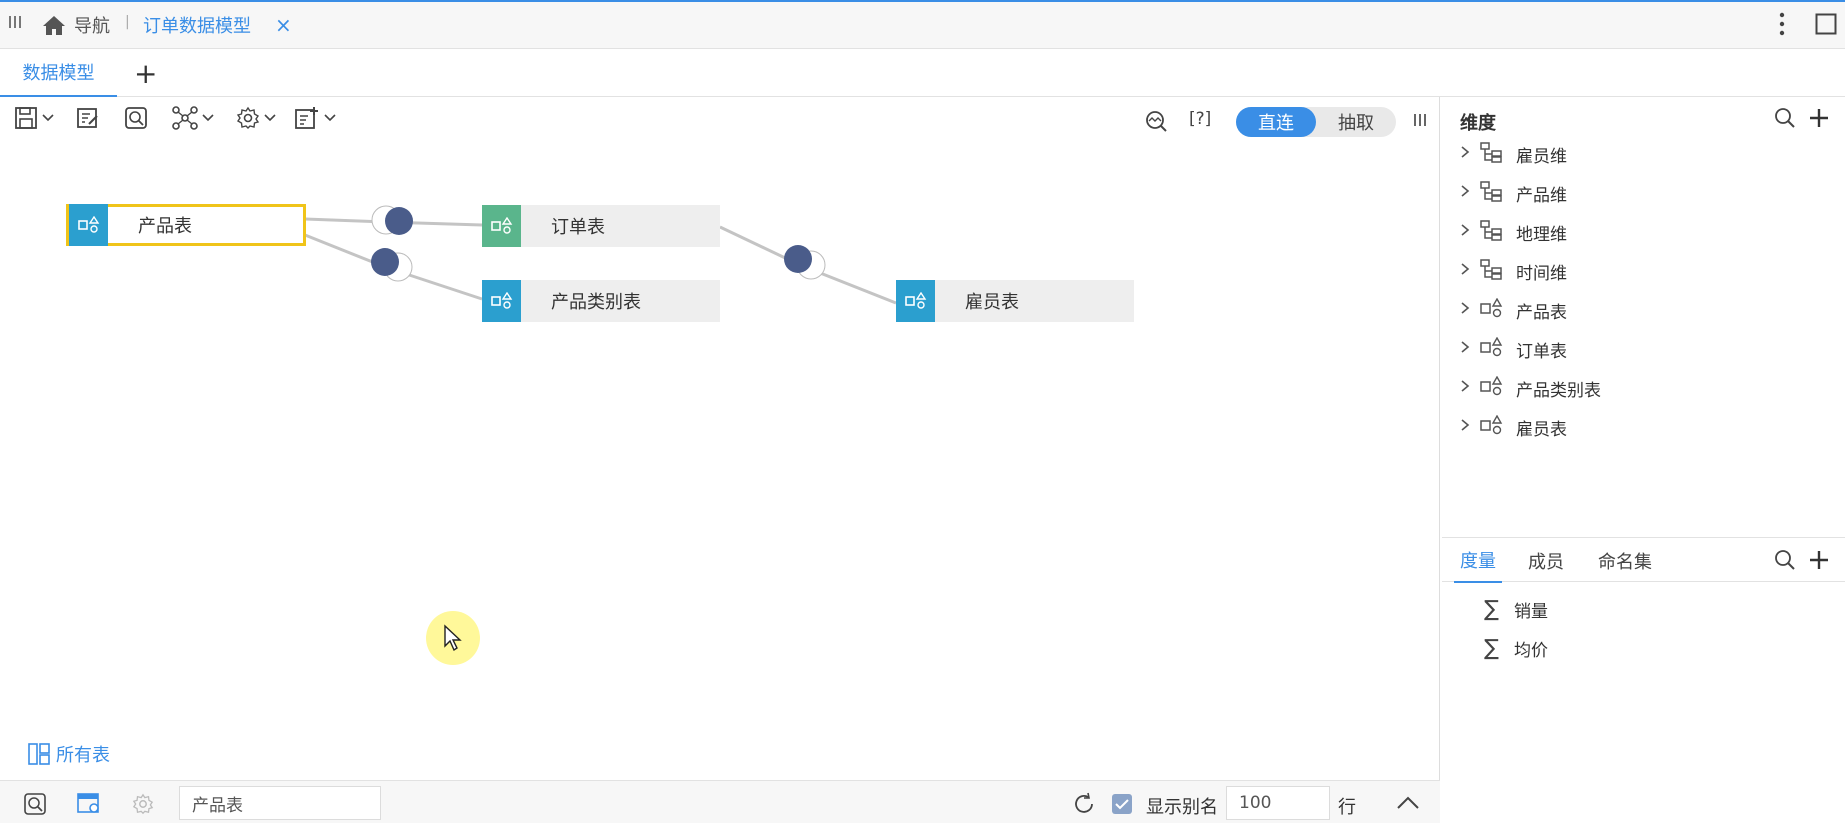 Image resolution: width=1845 pixels, height=823 pixels. Describe the element at coordinates (1531, 612) in the screenshot. I see `measure-label: 销量` at that location.